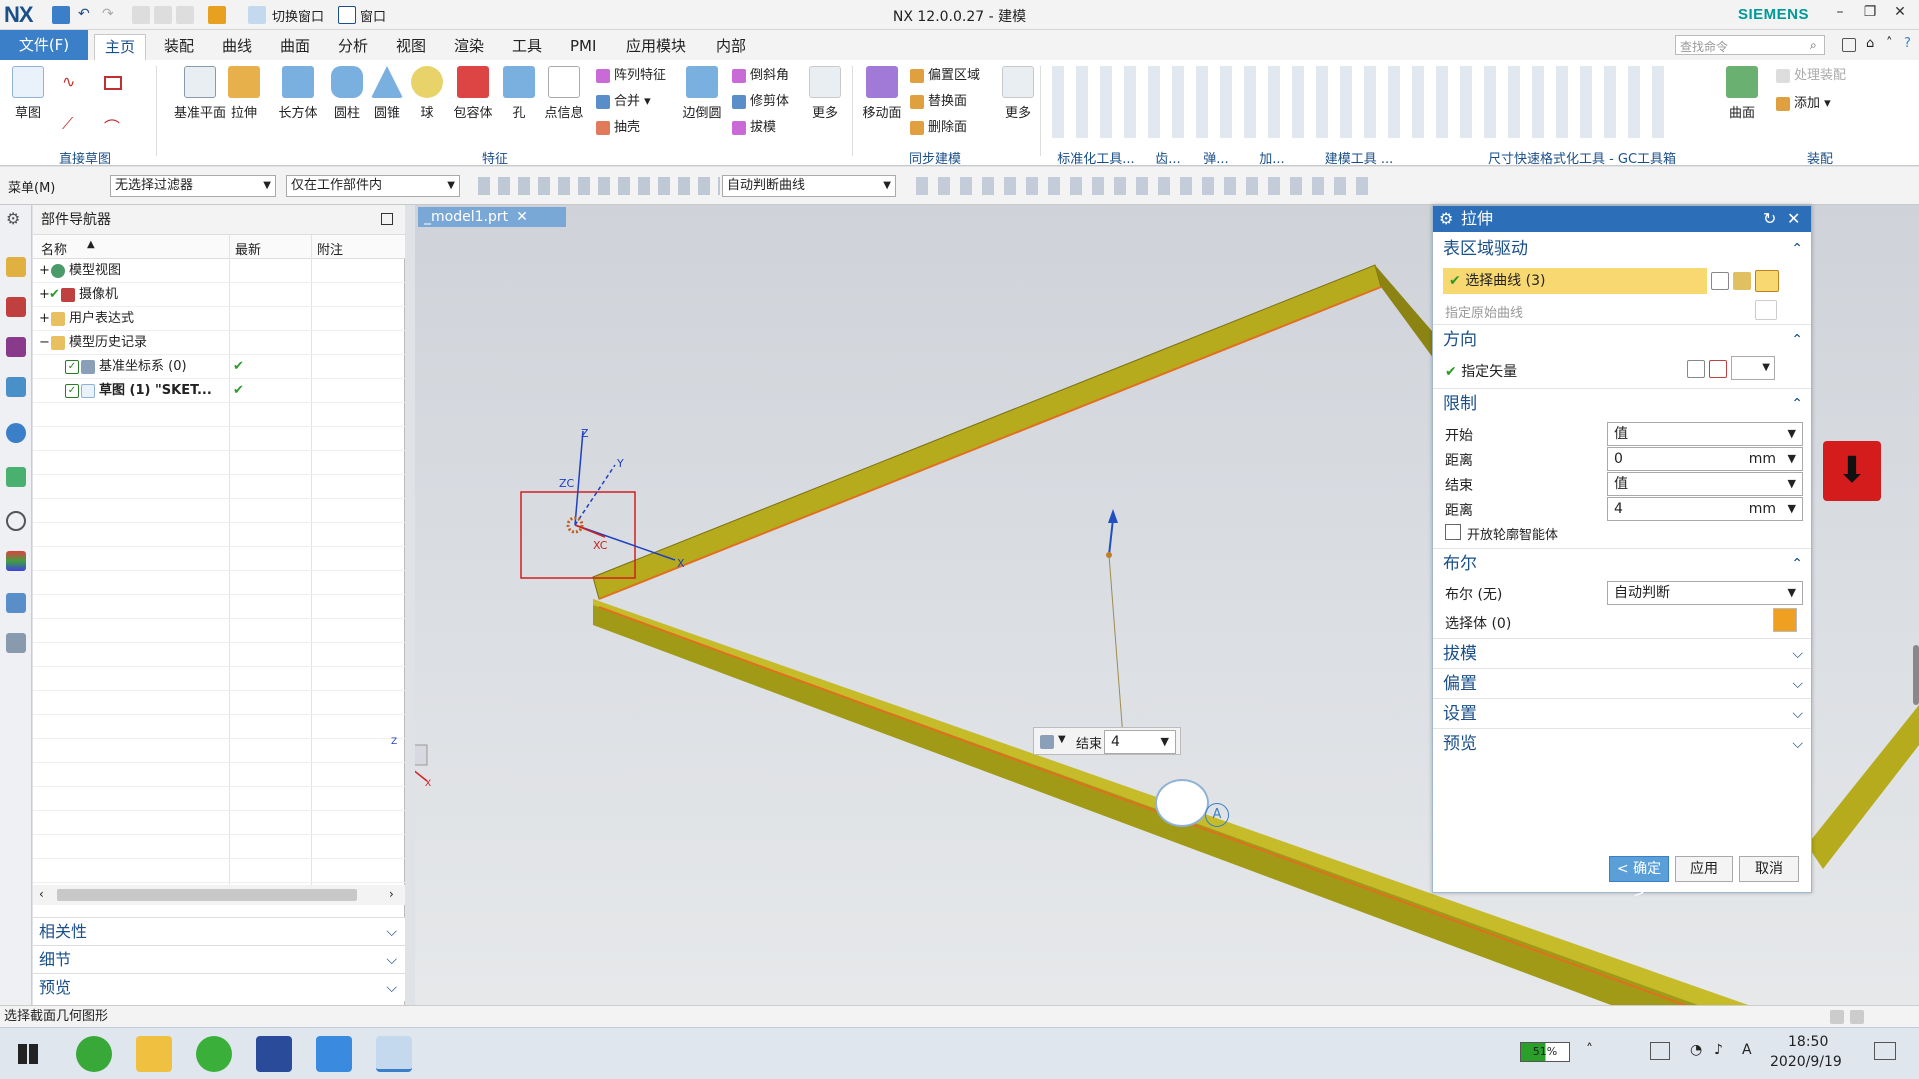 Image resolution: width=1919 pixels, height=1079 pixels. I want to click on vertical-scroll-handle, so click(1916, 675).